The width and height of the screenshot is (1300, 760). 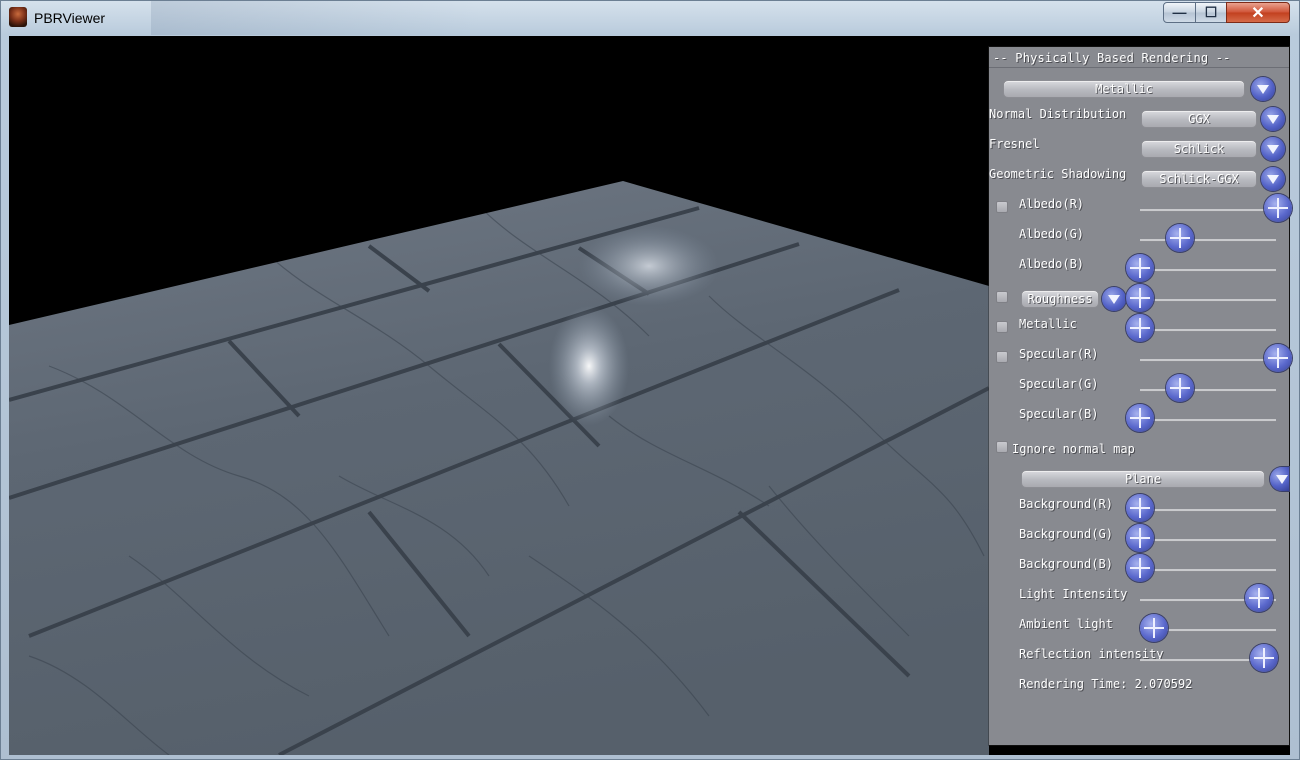 I want to click on panel-title: -- Physically Based Rendering --, so click(x=1112, y=58).